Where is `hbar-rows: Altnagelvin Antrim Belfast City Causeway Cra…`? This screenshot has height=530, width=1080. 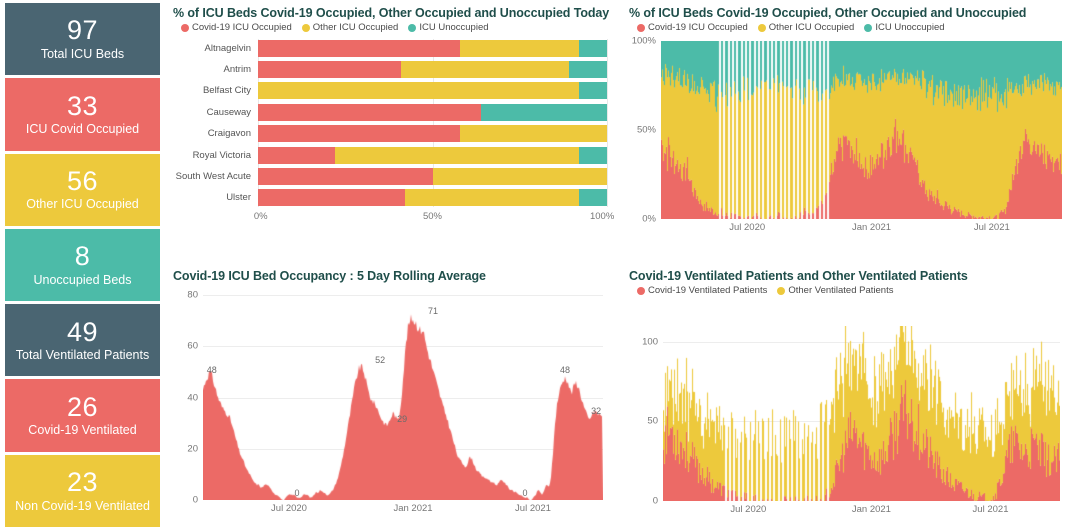
hbar-rows: Altnagelvin Antrim Belfast City Causeway Cra… is located at coordinates (390, 123).